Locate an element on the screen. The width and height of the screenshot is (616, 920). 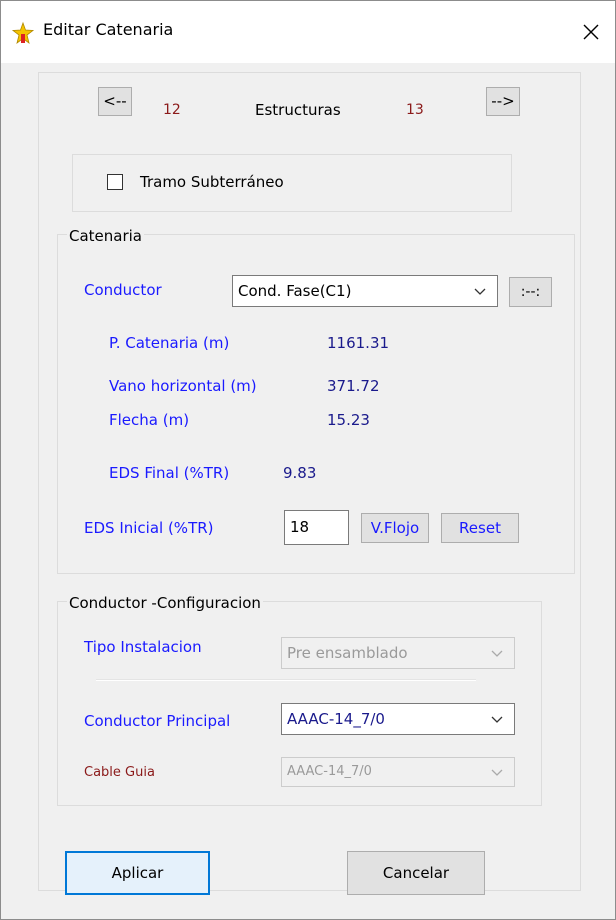
eds-inicial-input: 18 is located at coordinates (316, 527).